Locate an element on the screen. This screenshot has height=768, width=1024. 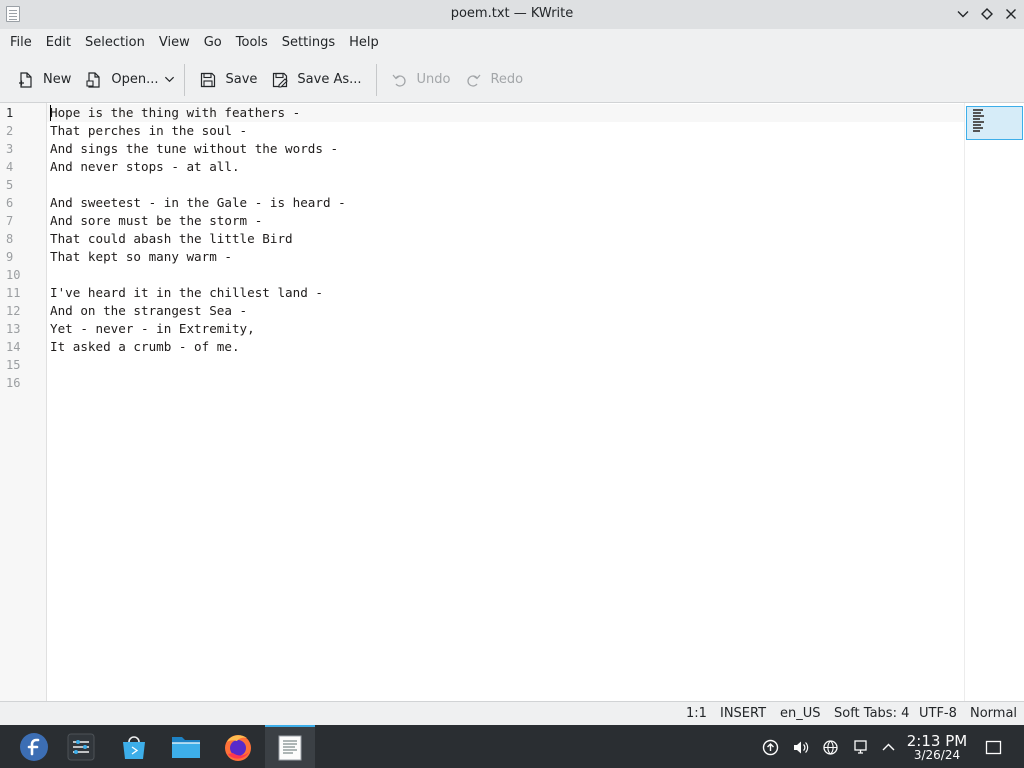
text-line: And sweetest - in the Gale - is heard - is located at coordinates (198, 203).